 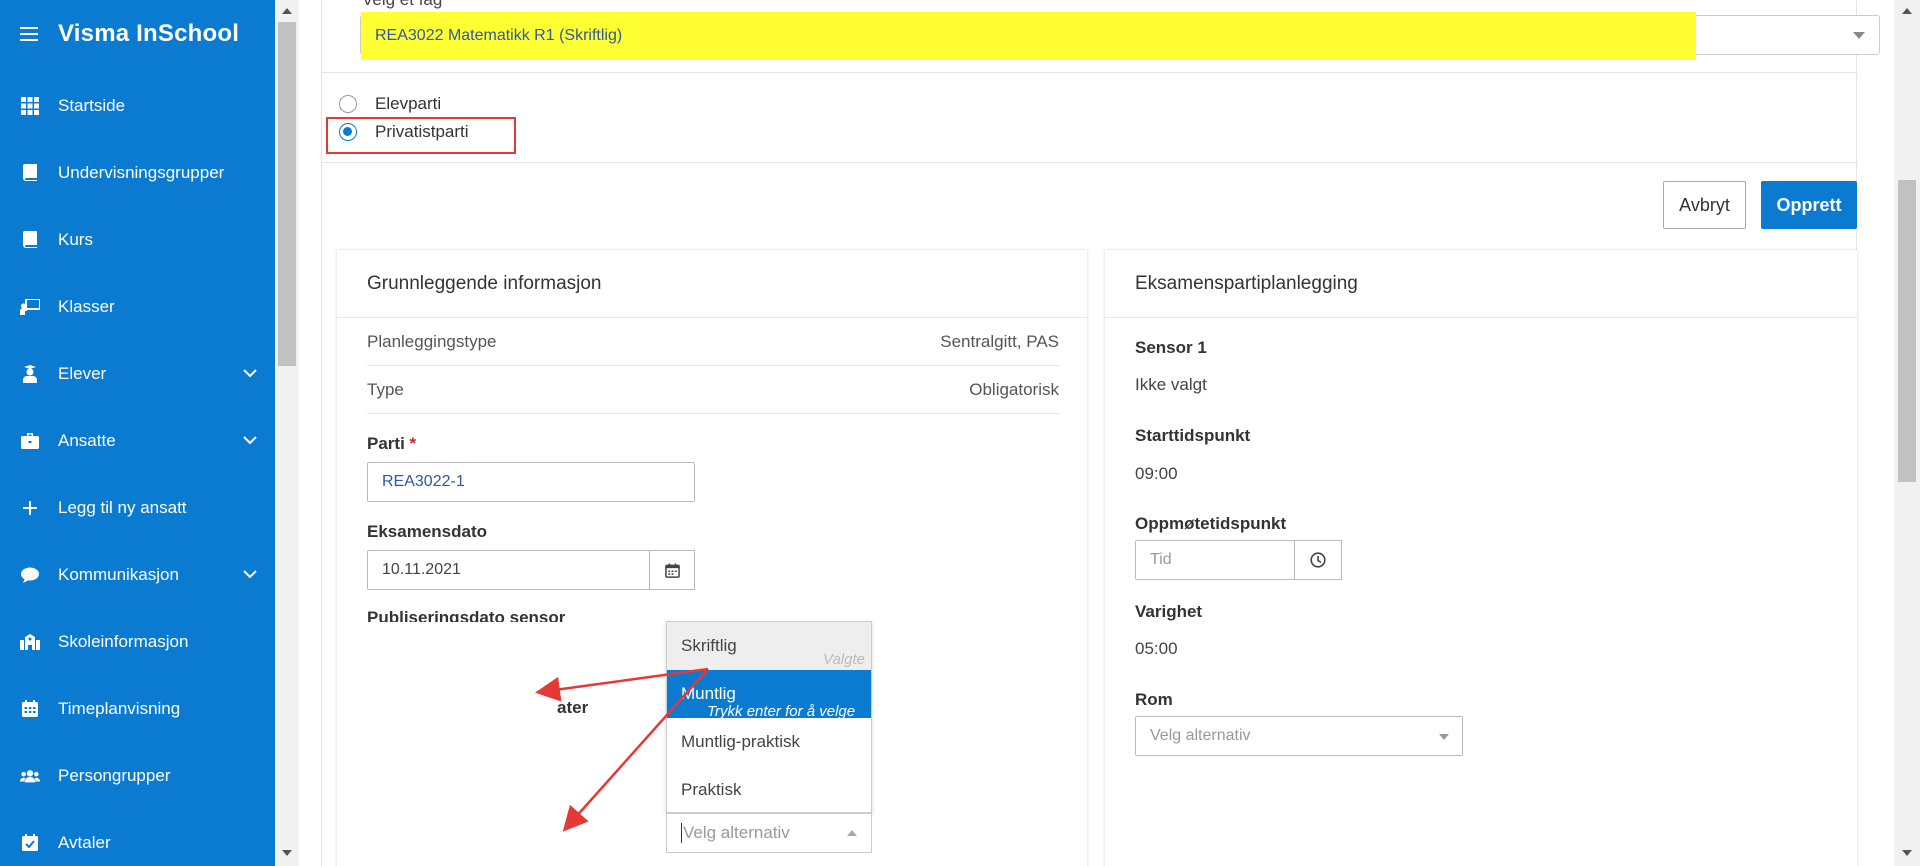 What do you see at coordinates (499, 35) in the screenshot?
I see `subject-select-value: REA3022 Matematikk R1 (Skriftlig)` at bounding box center [499, 35].